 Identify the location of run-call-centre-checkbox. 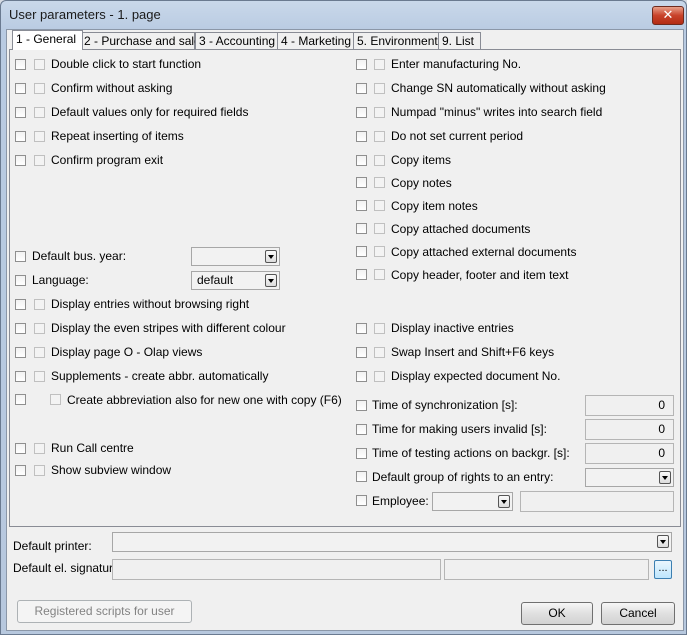
(20, 448).